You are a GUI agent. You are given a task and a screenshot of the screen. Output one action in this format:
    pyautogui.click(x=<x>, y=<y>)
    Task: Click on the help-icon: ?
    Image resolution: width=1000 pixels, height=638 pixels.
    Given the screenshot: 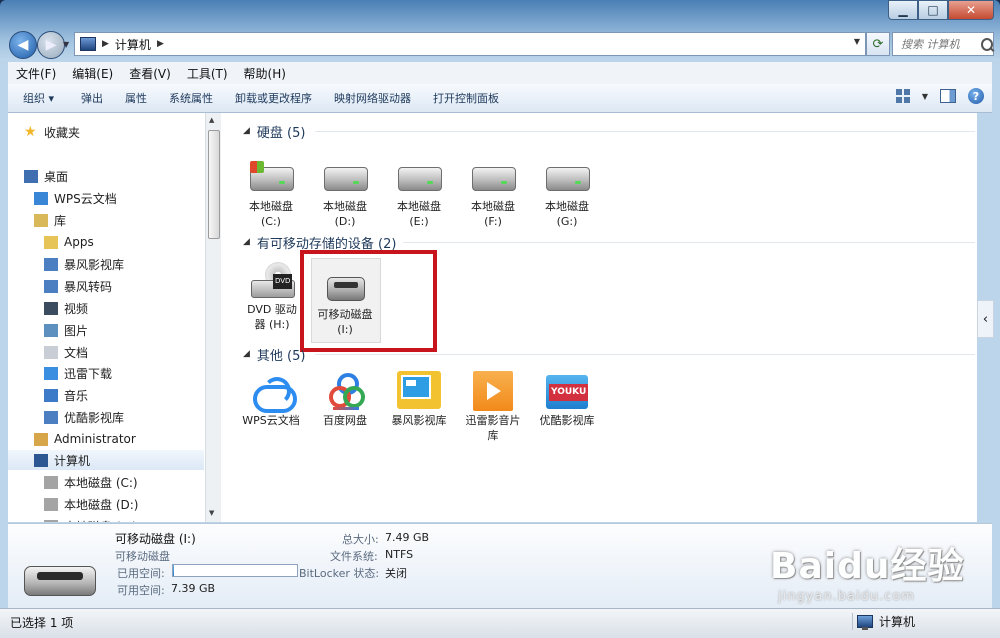 What is the action you would take?
    pyautogui.click(x=976, y=96)
    